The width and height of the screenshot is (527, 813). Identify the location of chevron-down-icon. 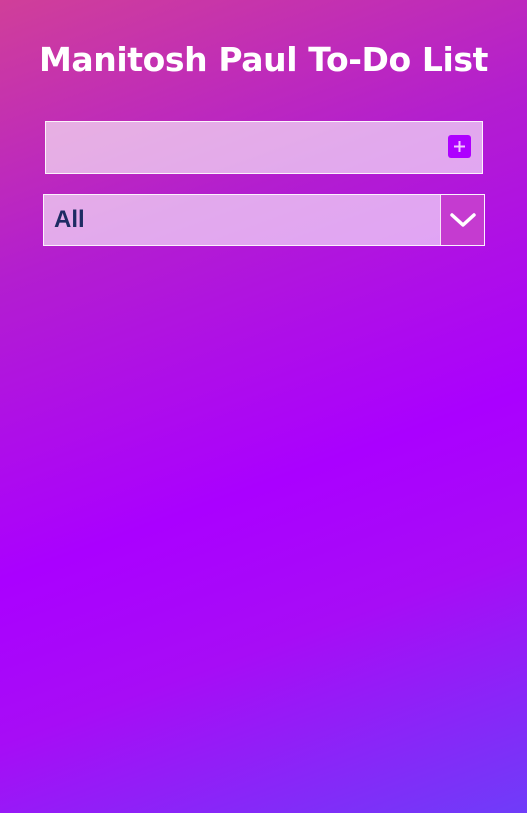
(462, 220).